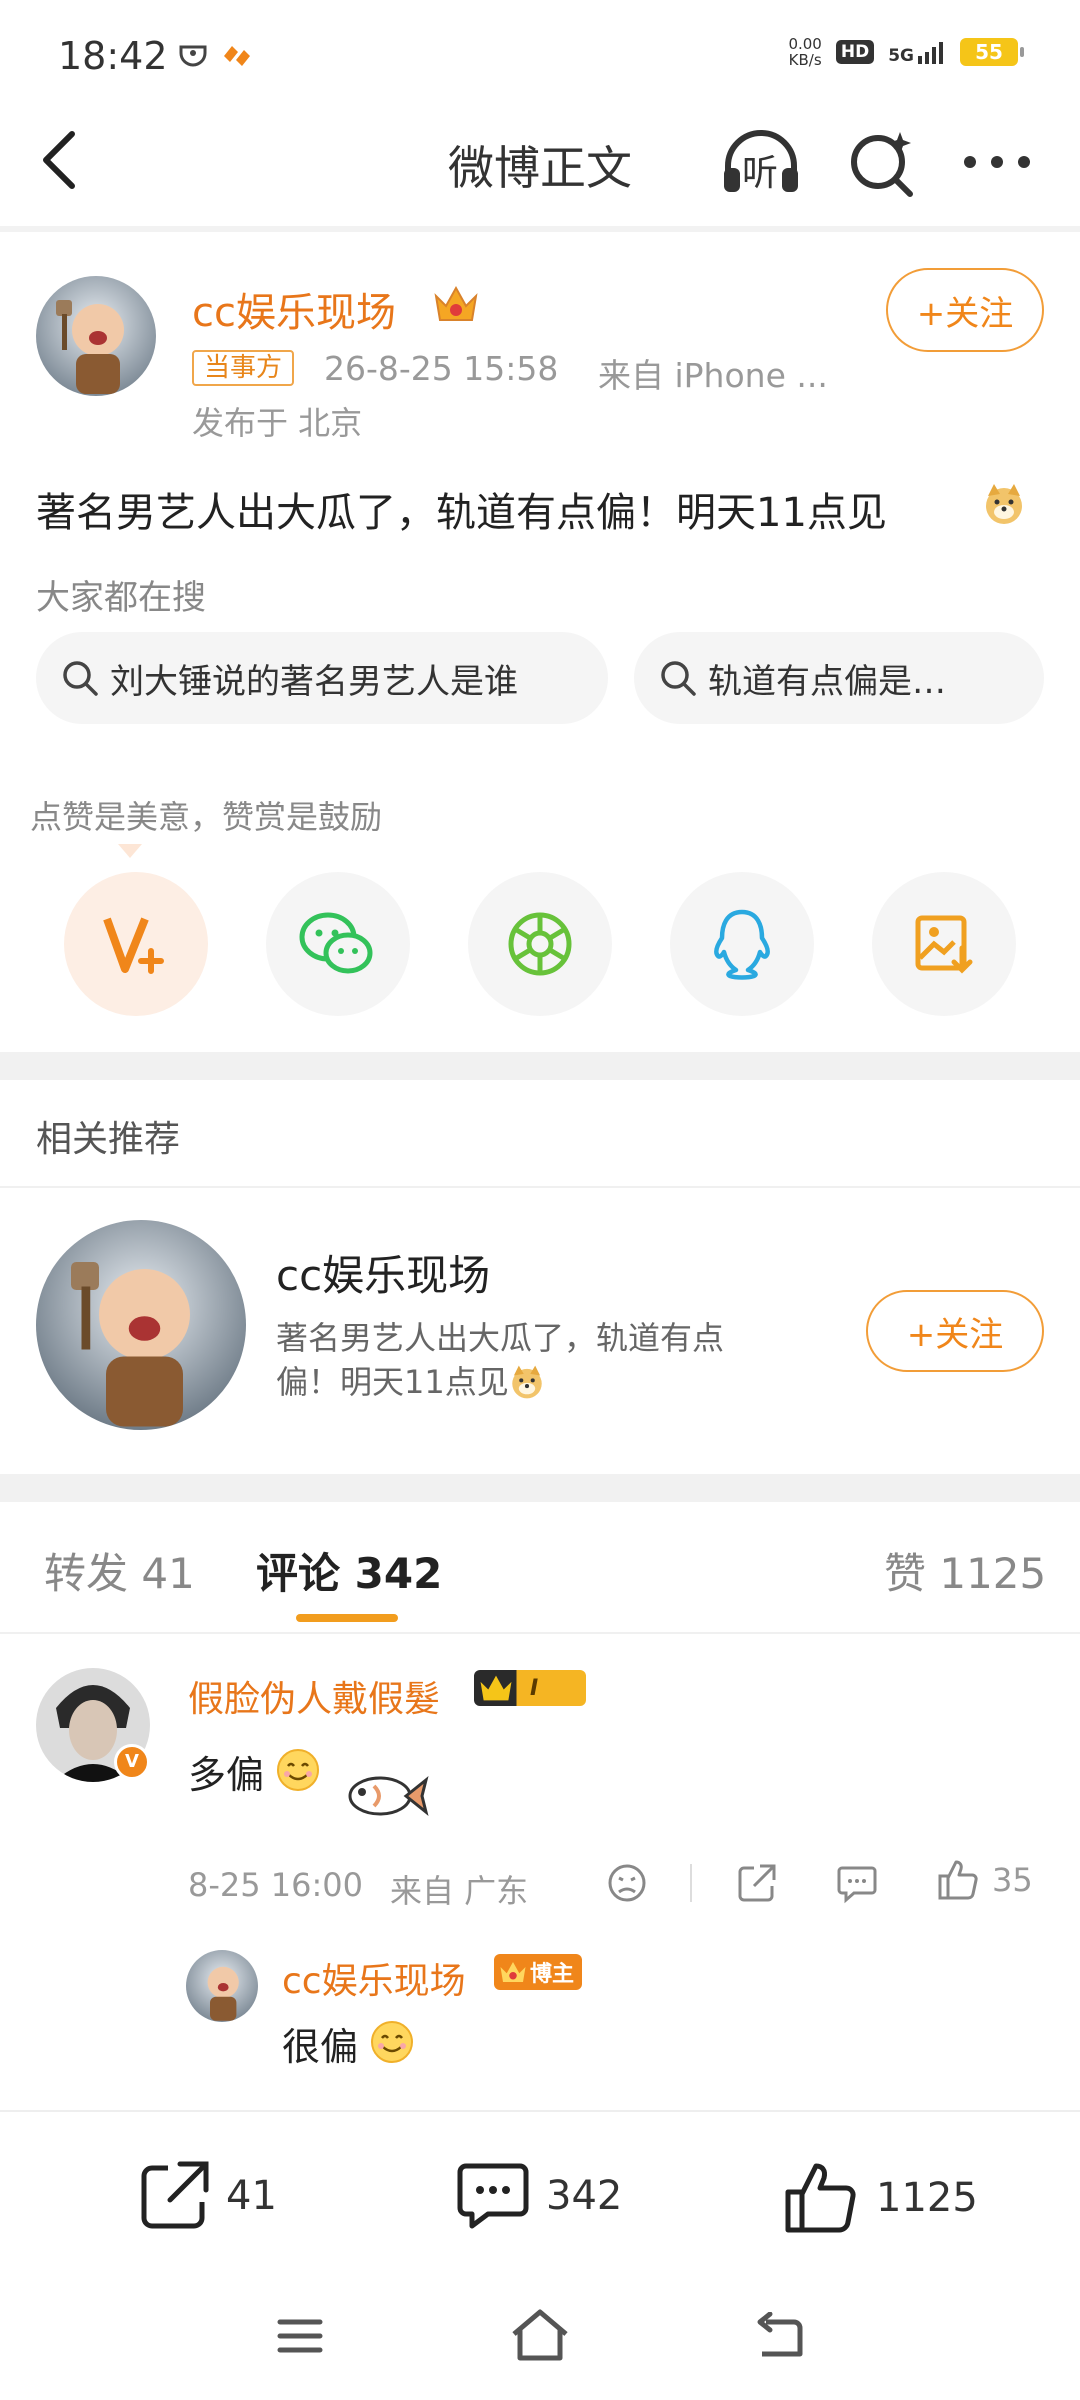 Image resolution: width=1080 pixels, height=2400 pixels. Describe the element at coordinates (113, 56) in the screenshot. I see `status-time: 18:42` at that location.